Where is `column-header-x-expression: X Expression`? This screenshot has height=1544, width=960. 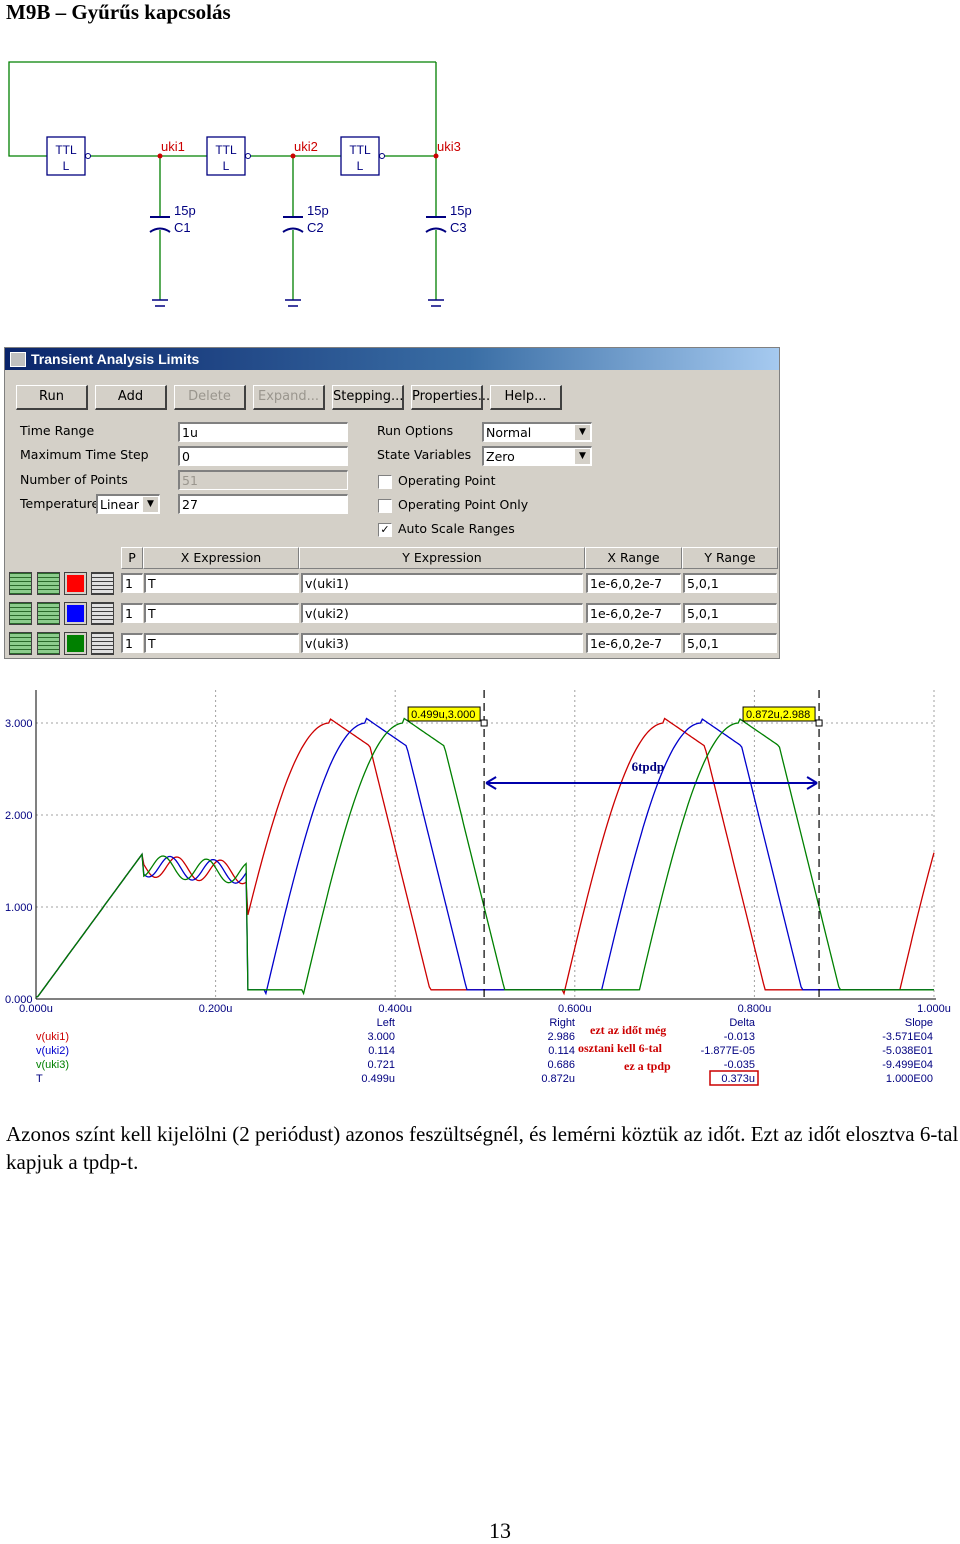
column-header-x-expression: X Expression is located at coordinates (221, 558).